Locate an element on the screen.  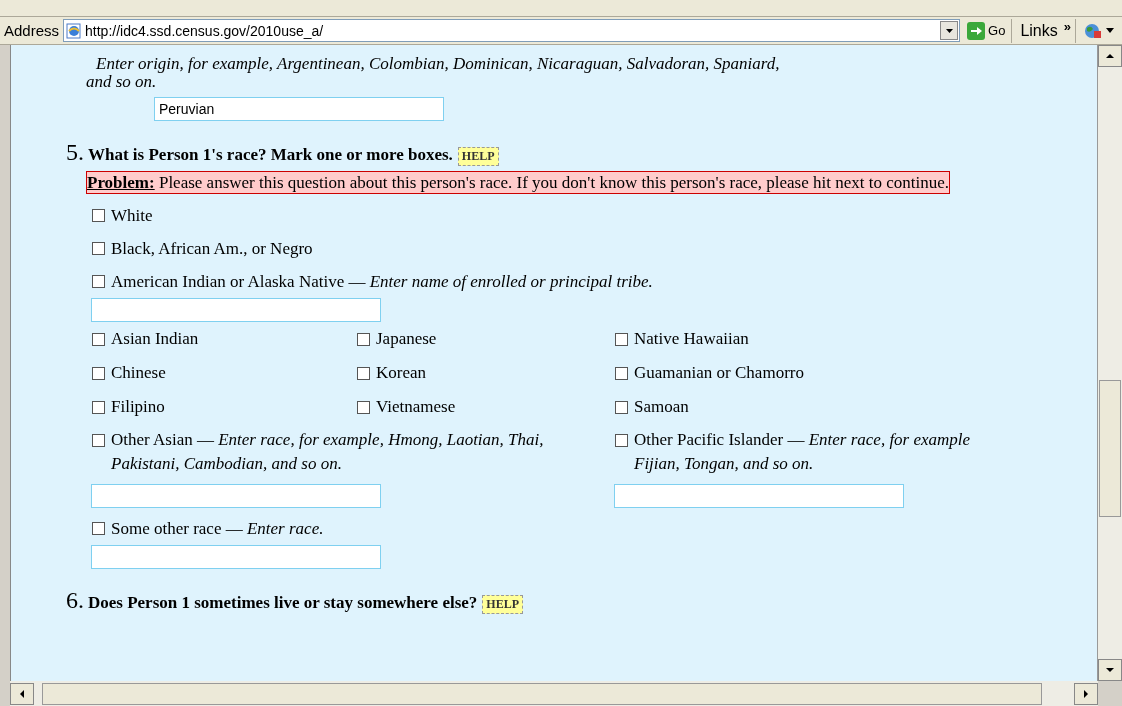
dropdown-button is located at coordinates (949, 30).